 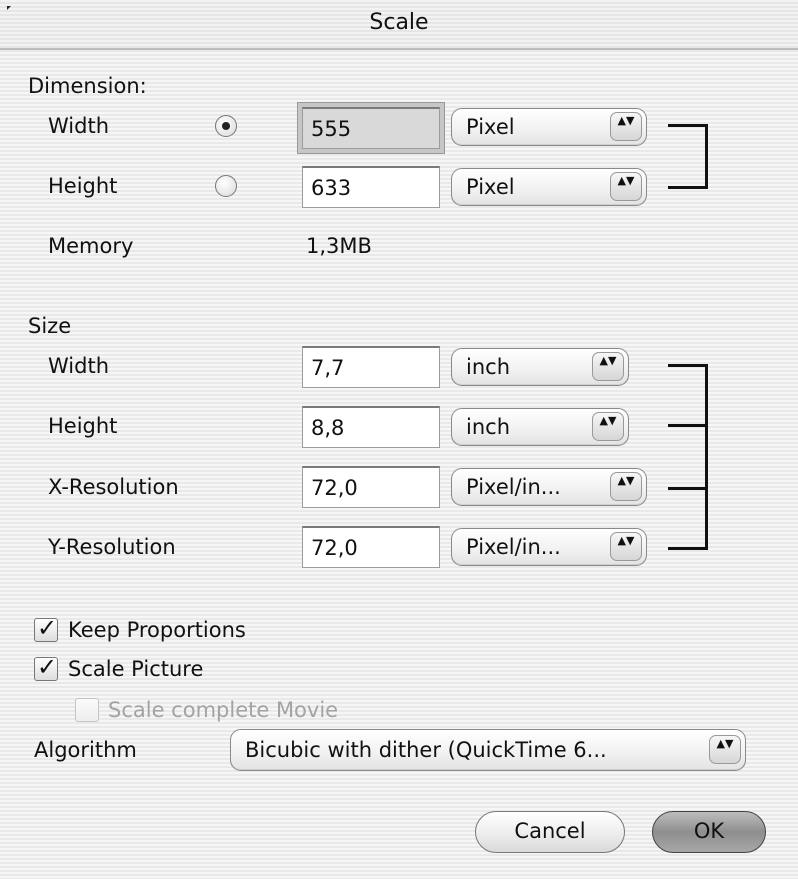 What do you see at coordinates (83, 426) in the screenshot?
I see `size-height-label: Height` at bounding box center [83, 426].